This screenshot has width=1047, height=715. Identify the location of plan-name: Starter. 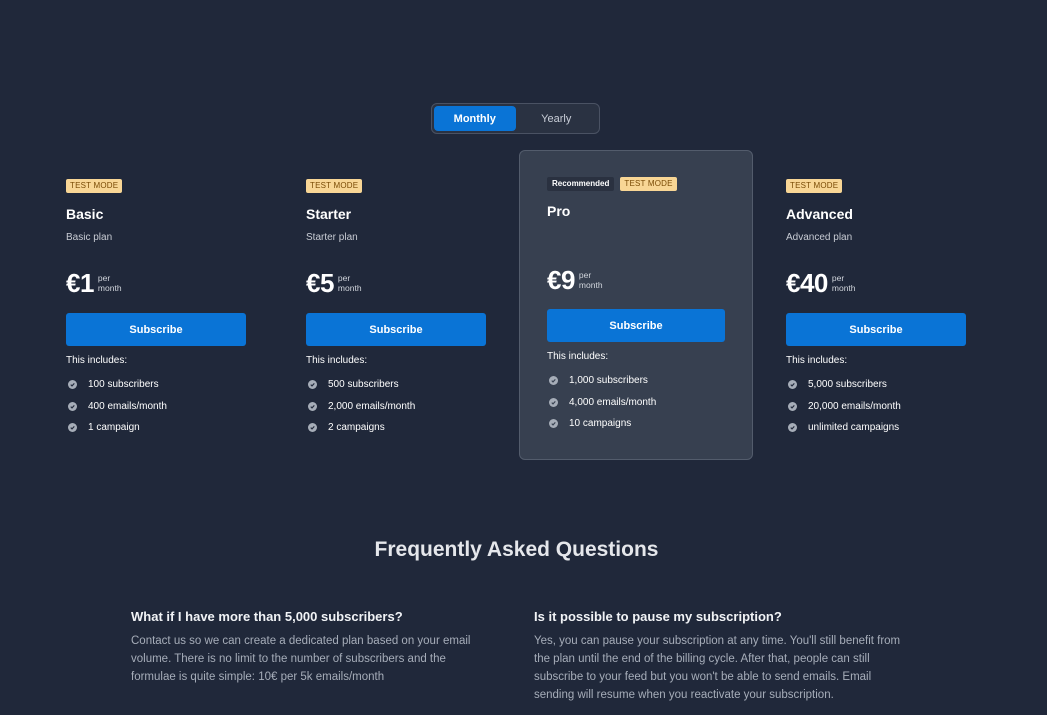
(329, 214).